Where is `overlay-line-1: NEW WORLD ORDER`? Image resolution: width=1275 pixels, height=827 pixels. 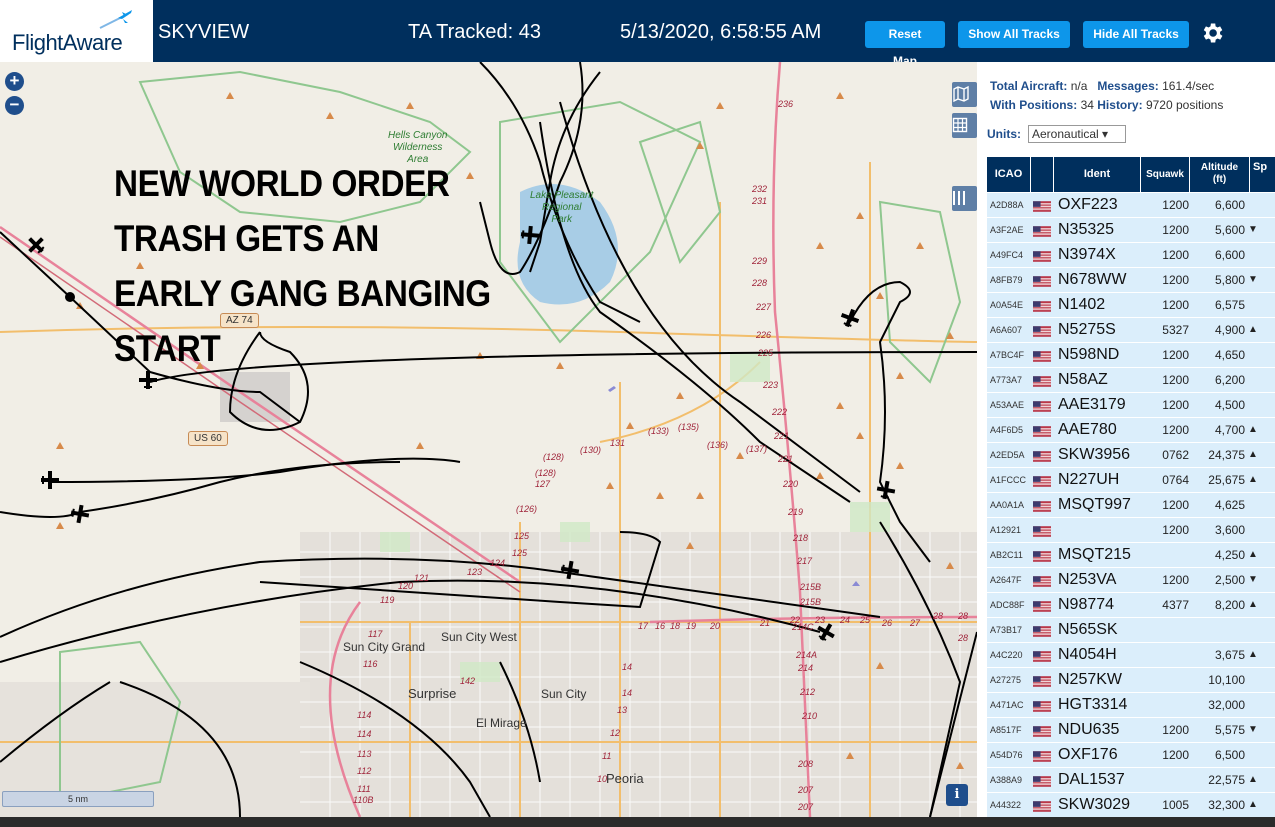 overlay-line-1: NEW WORLD ORDER is located at coordinates (282, 183).